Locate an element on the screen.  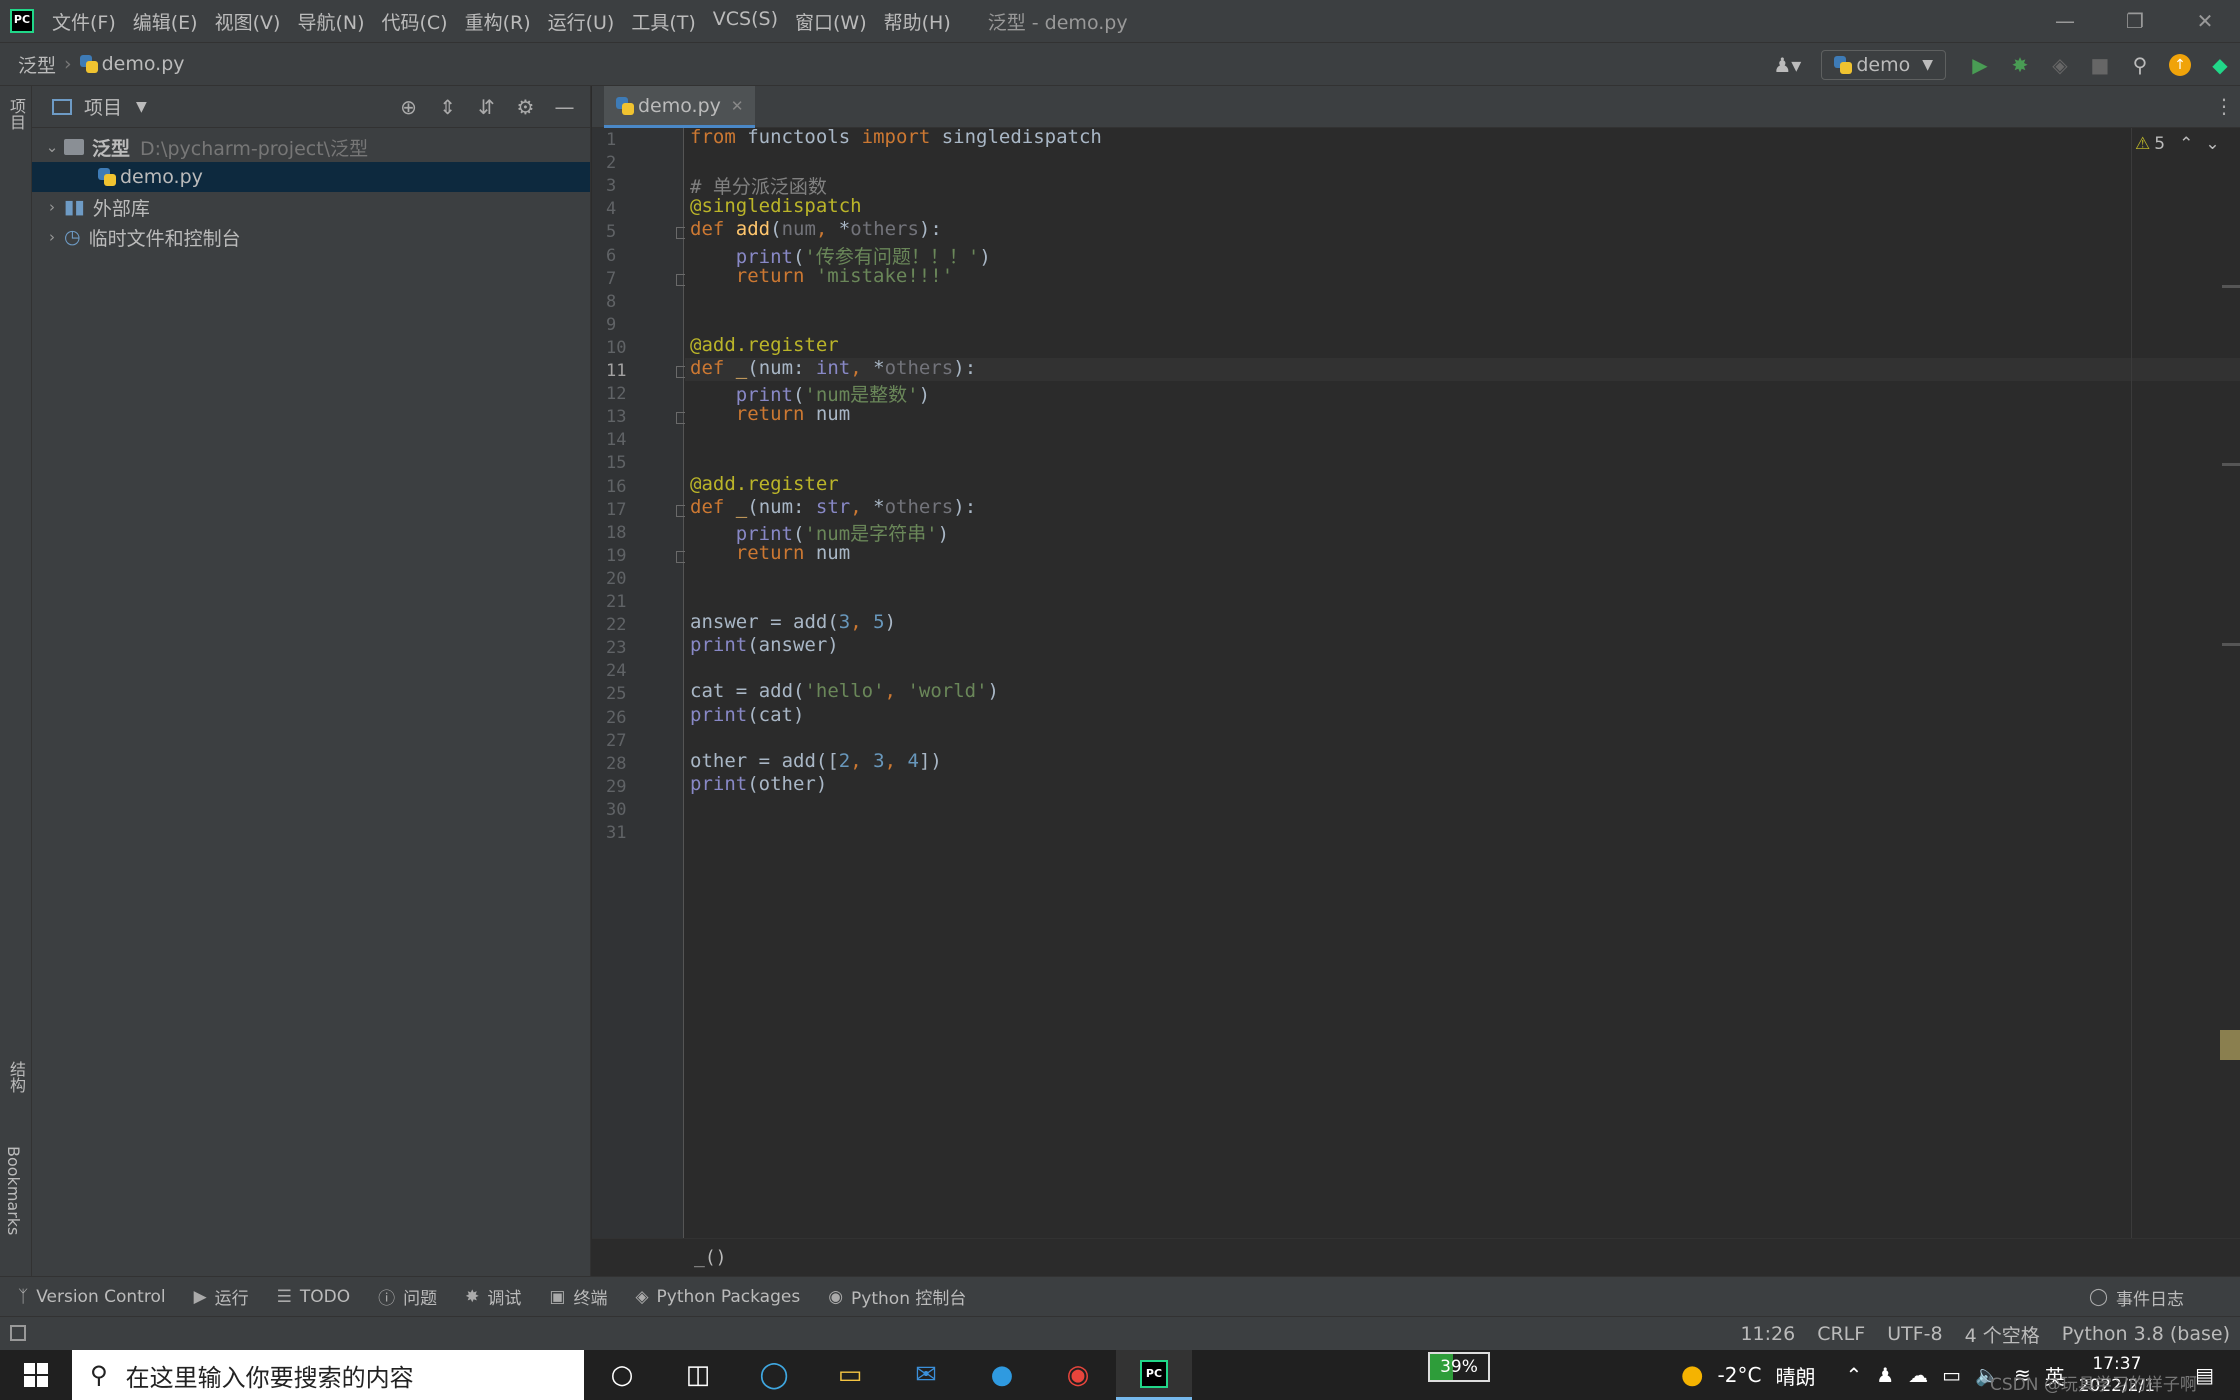
tree-item-project-root: ⌄ 泛型 D:\pycharm-project\泛型 is located at coordinates (311, 147).